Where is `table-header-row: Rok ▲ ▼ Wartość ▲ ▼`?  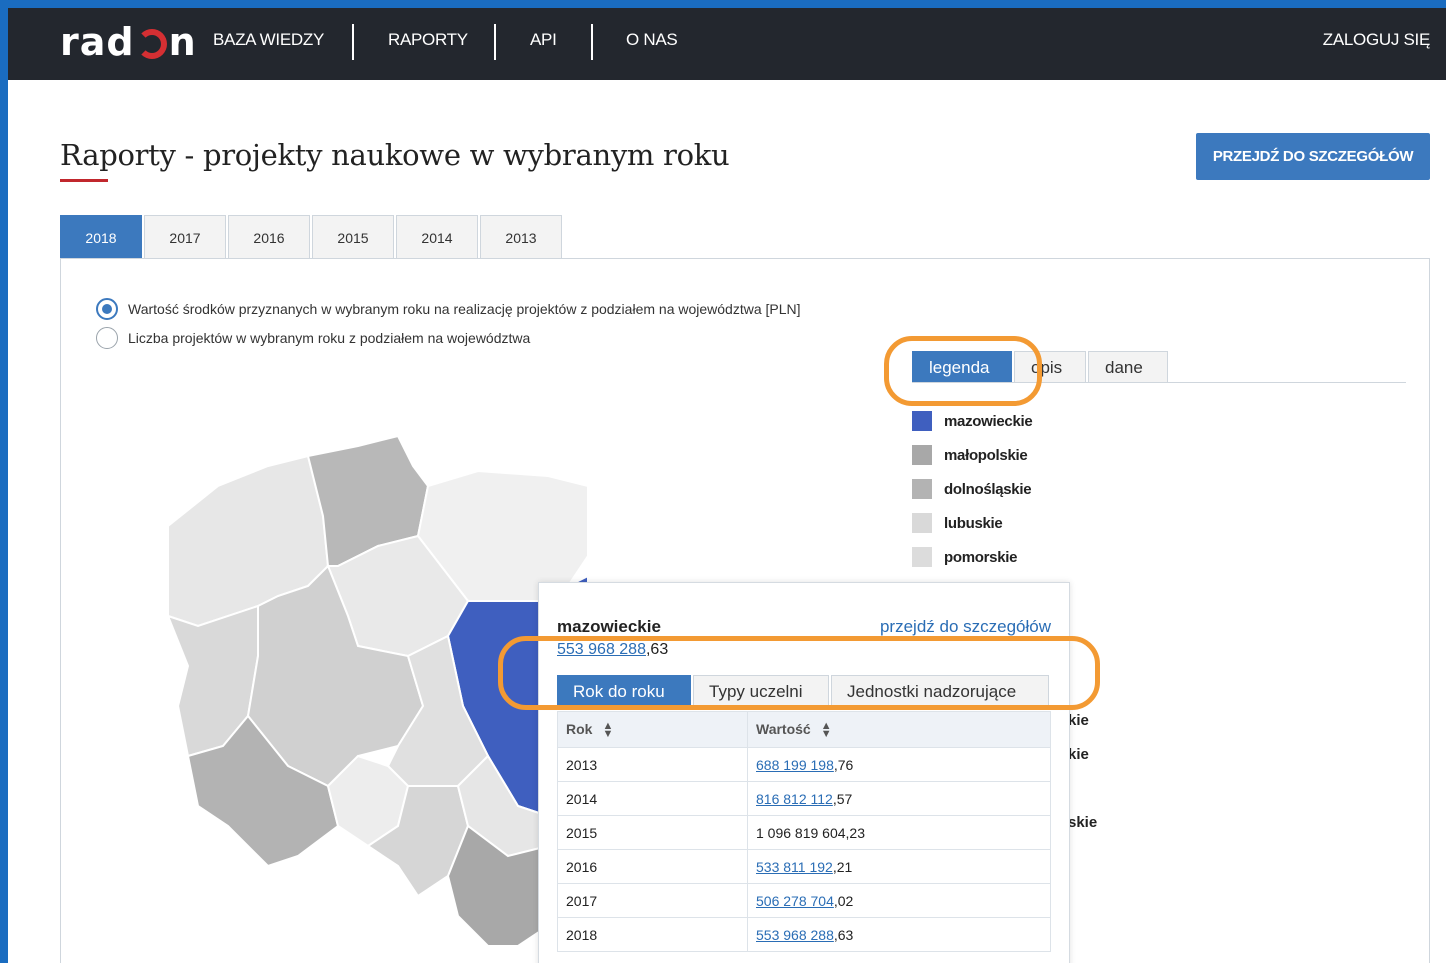 table-header-row: Rok ▲ ▼ Wartość ▲ ▼ is located at coordinates (804, 729).